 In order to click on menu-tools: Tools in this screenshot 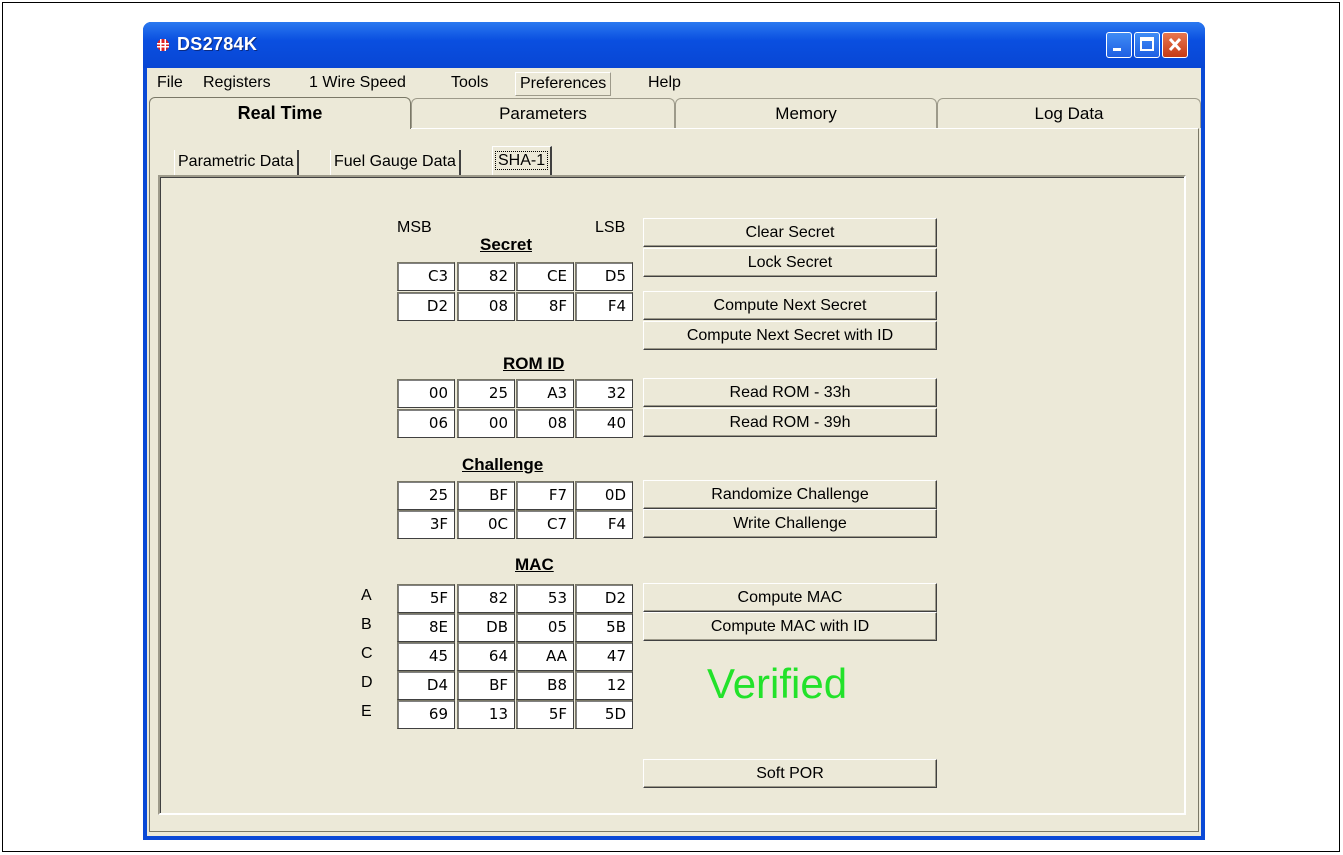, I will do `click(469, 84)`.